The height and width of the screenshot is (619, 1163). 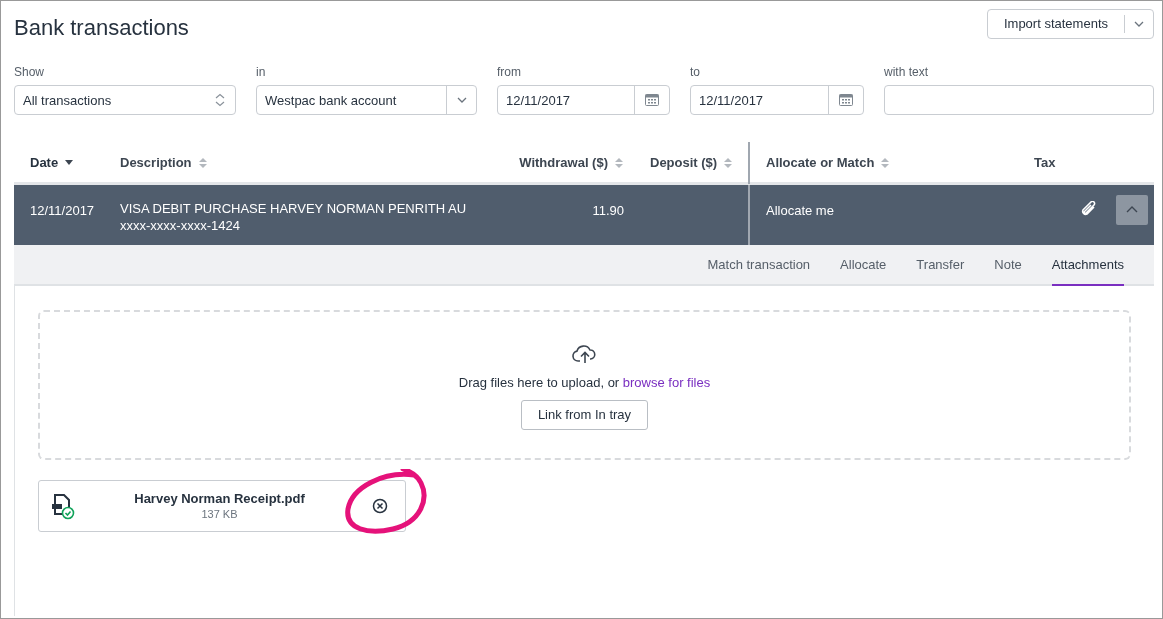 I want to click on column-header: Date, so click(x=44, y=163).